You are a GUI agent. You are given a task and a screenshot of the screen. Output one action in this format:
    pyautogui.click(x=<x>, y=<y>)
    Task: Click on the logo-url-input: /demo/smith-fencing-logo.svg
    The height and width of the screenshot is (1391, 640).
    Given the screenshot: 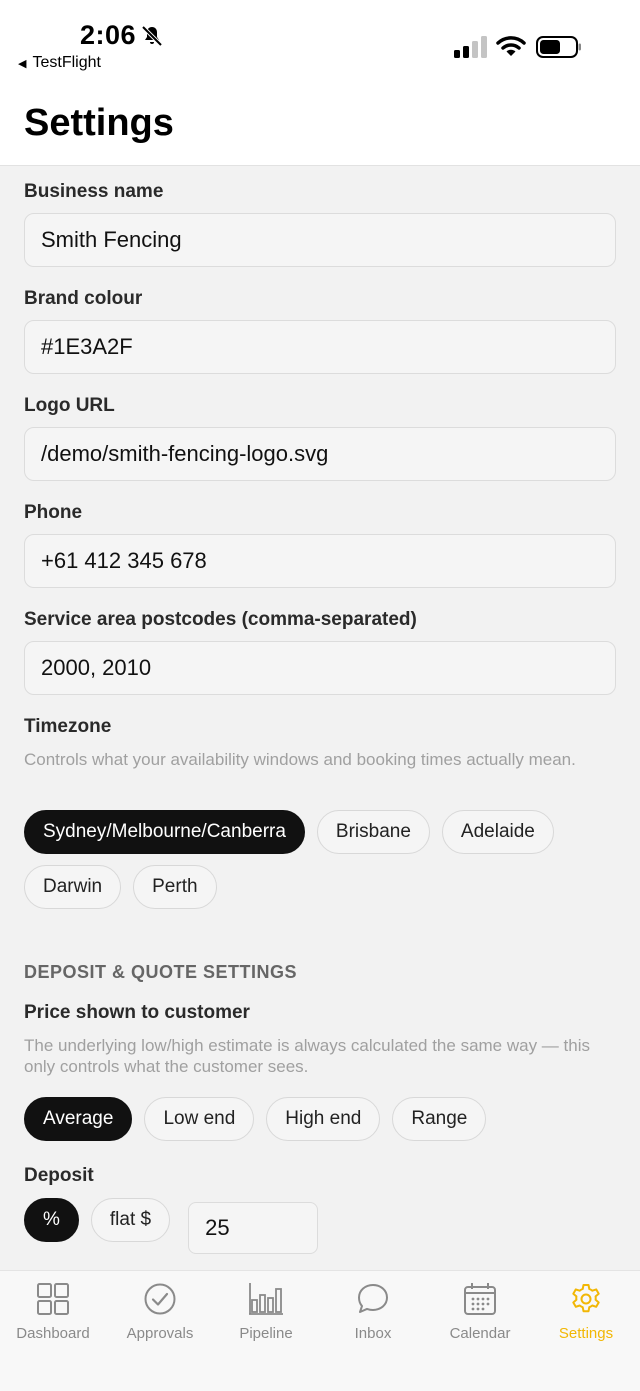 What is the action you would take?
    pyautogui.click(x=320, y=454)
    